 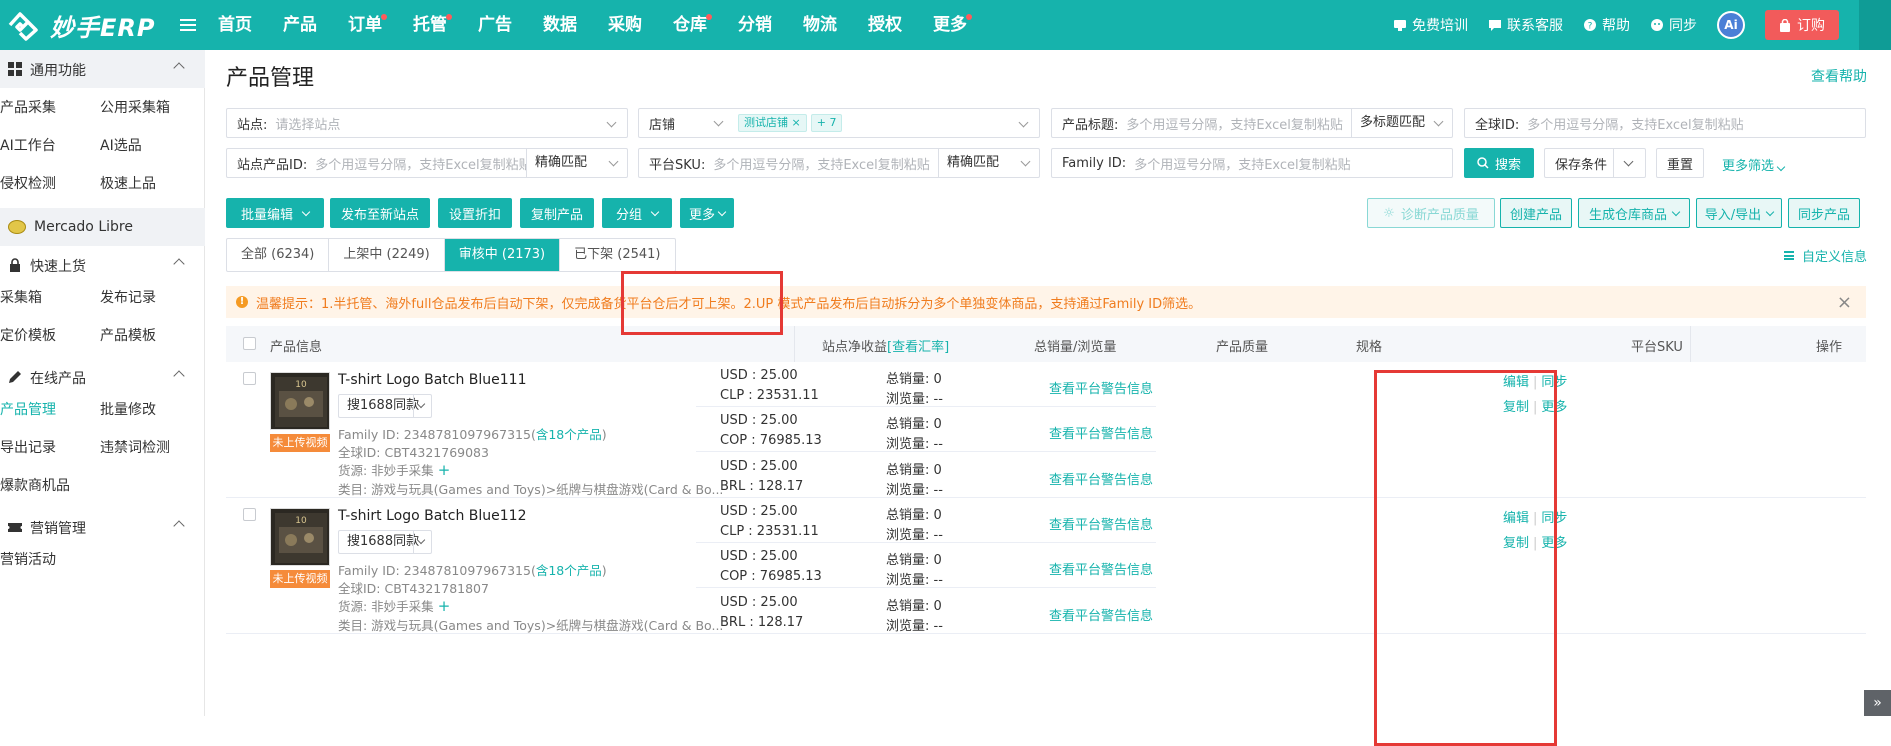 I want to click on sidebar-item-price-tpl: 定价模板, so click(x=28, y=336).